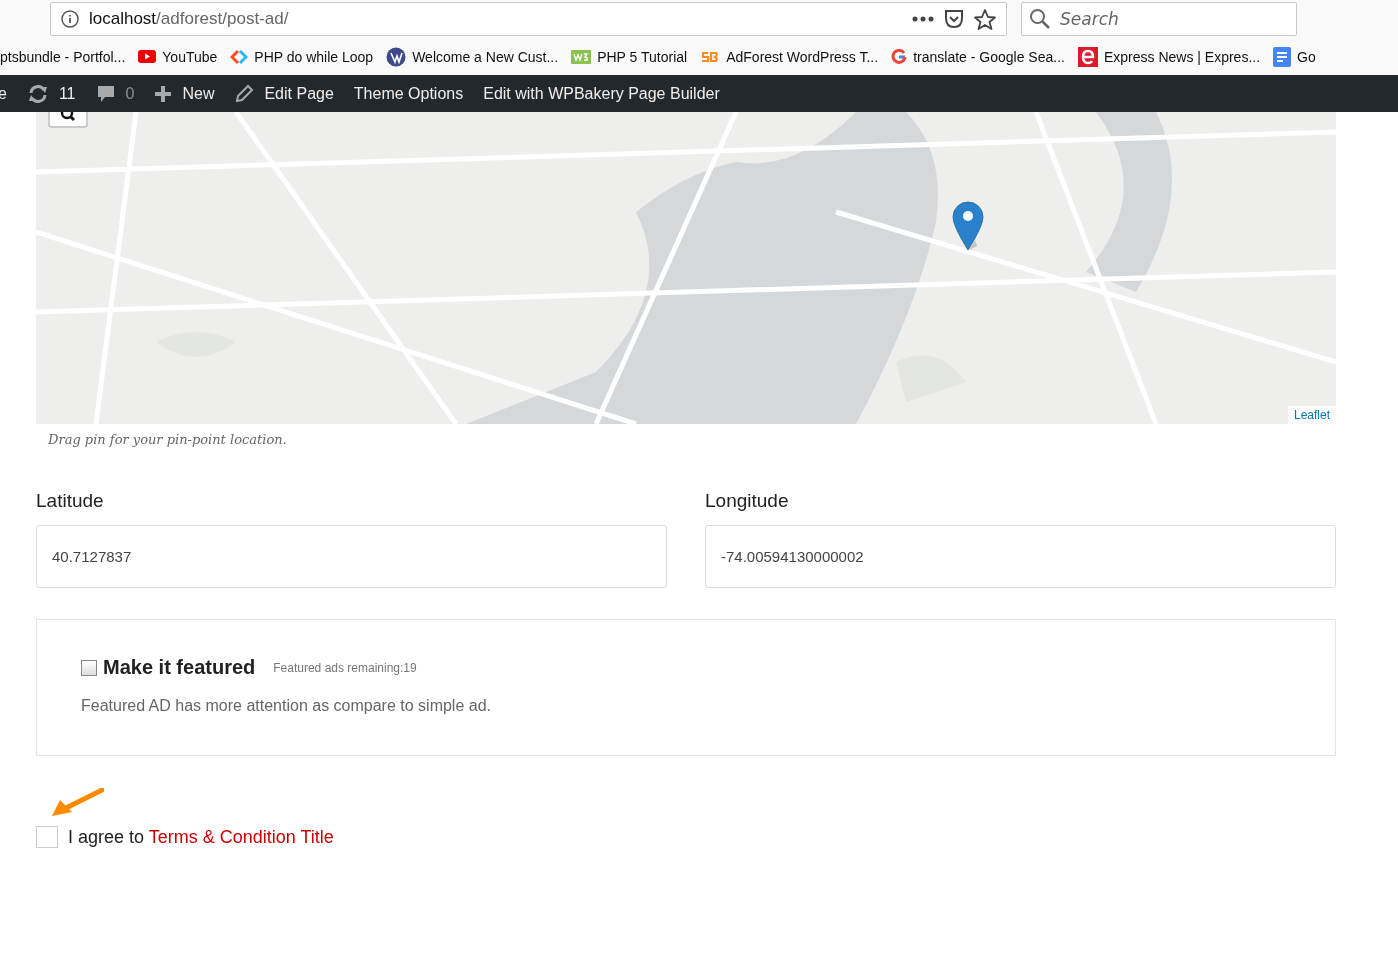  Describe the element at coordinates (351, 556) in the screenshot. I see `input-field: 40.7127837` at that location.